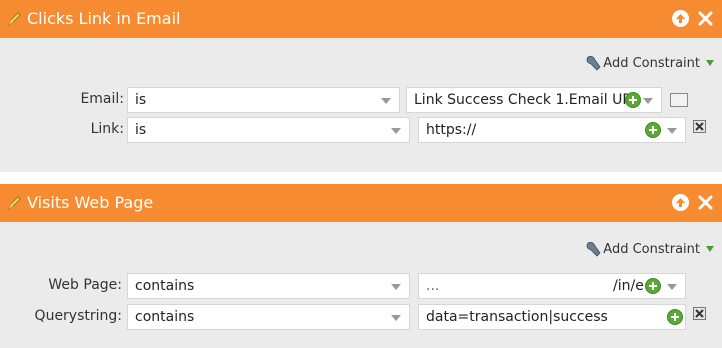 The height and width of the screenshot is (348, 722). I want to click on panel-divider, so click(361, 178).